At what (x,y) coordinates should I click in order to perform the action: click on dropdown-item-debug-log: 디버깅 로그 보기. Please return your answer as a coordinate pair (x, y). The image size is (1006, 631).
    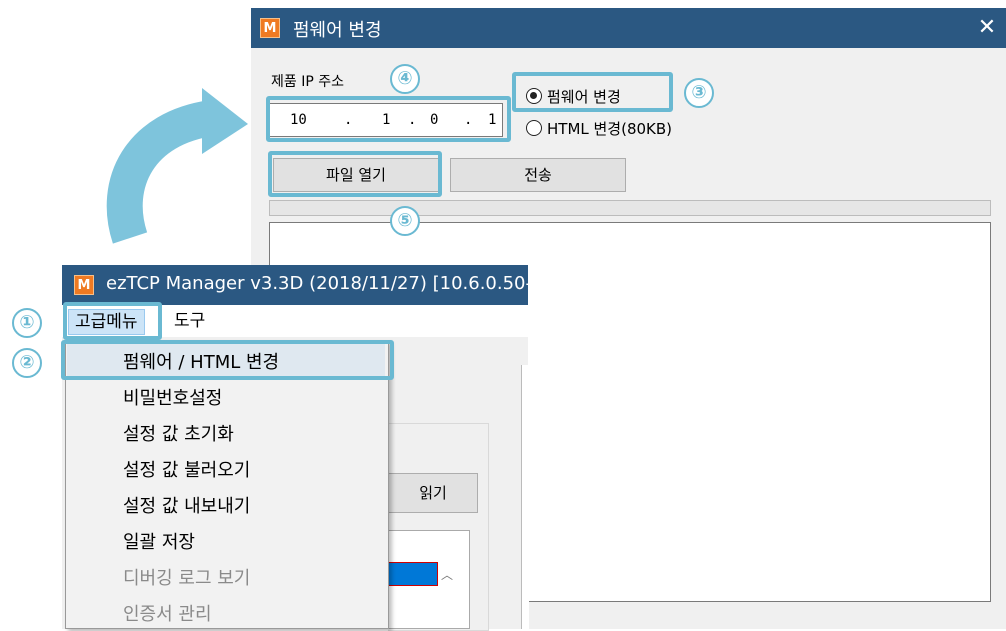
    Looking at the image, I should click on (187, 578).